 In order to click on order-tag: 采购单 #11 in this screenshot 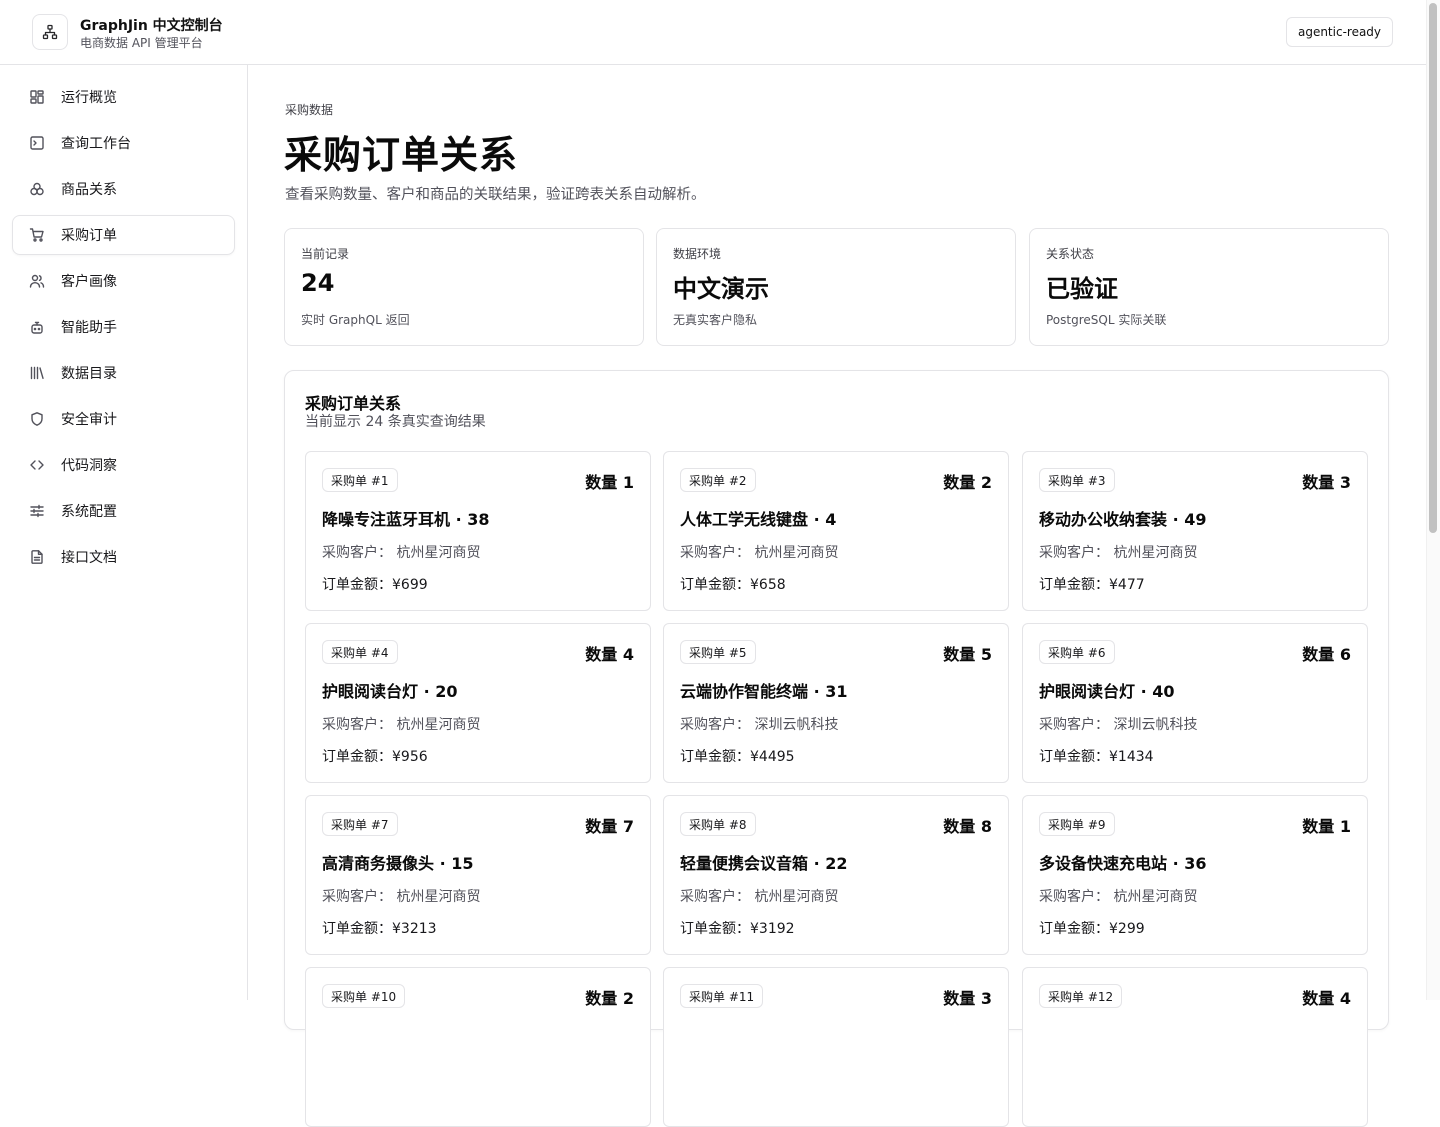, I will do `click(722, 996)`.